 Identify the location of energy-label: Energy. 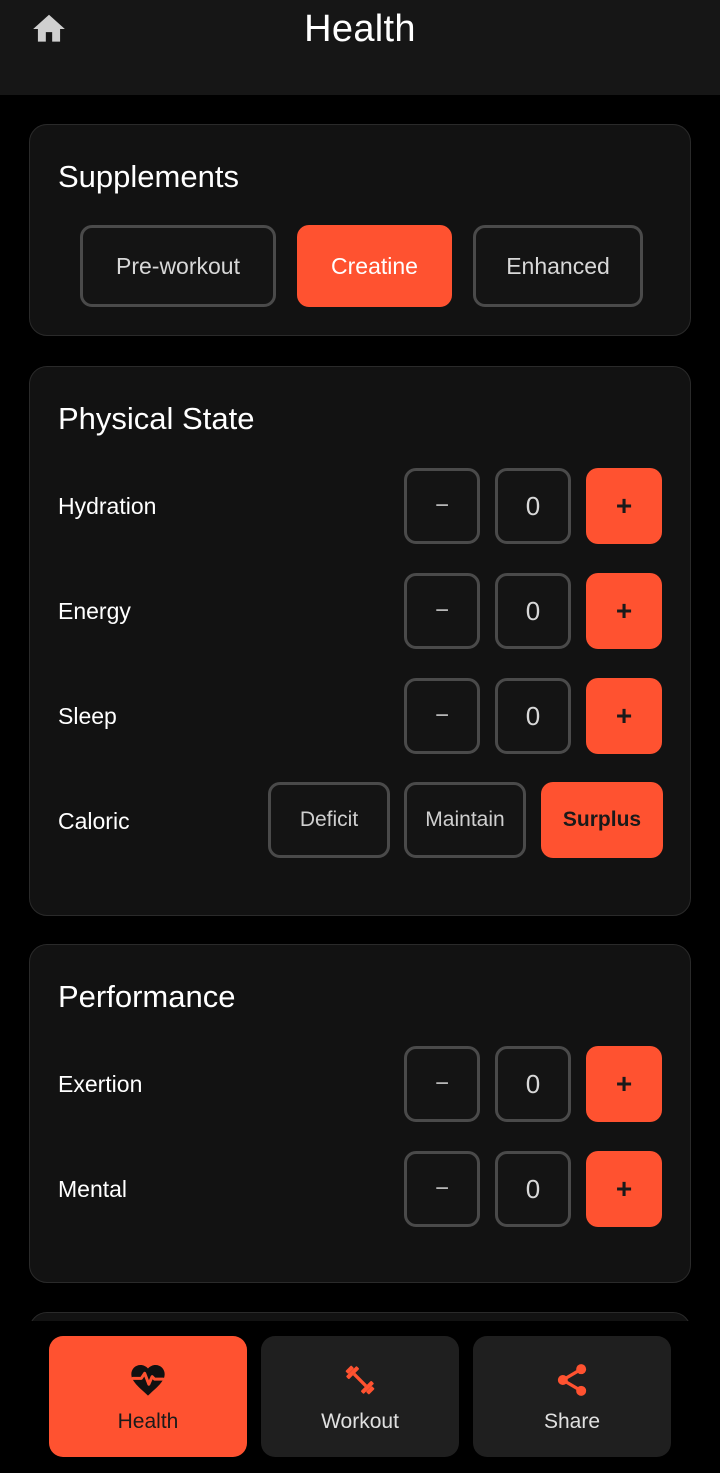
(94, 611).